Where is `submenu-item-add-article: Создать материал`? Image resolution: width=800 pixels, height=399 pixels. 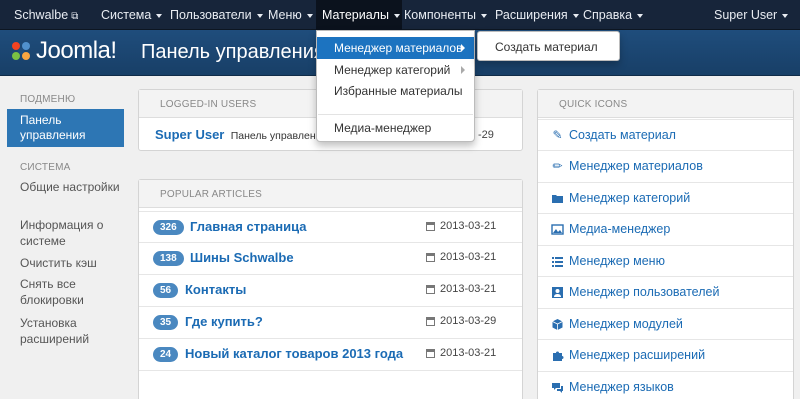
submenu-item-add-article: Создать материал is located at coordinates (546, 47).